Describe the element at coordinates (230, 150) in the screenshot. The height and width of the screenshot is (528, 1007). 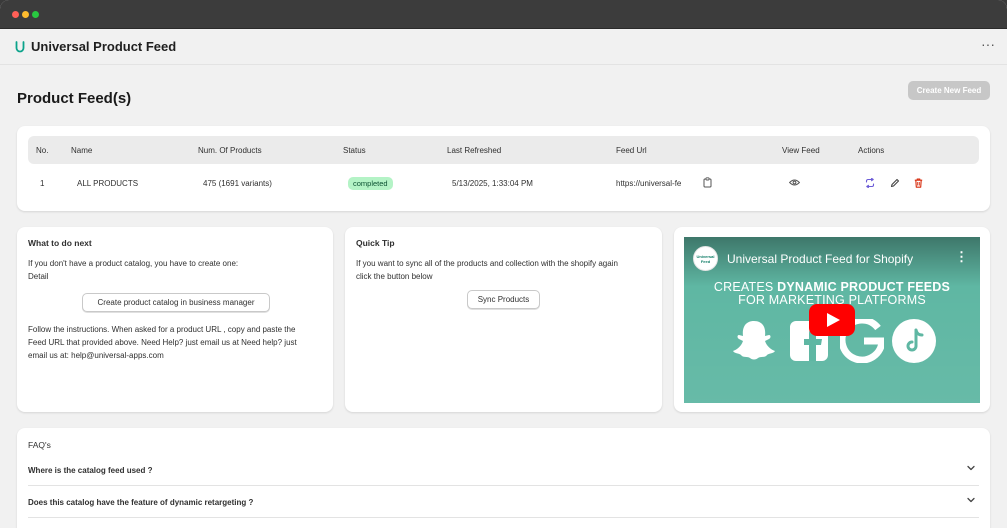
I see `column-header-products: Num. Of Products` at that location.